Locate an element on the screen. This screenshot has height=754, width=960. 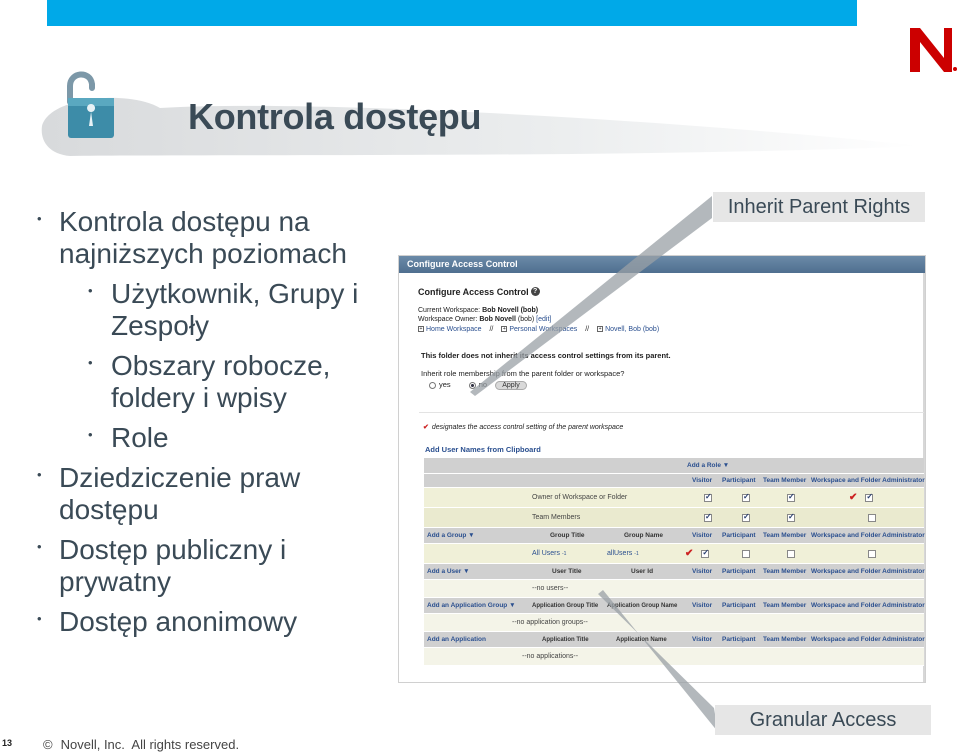
title-swoosh is located at coordinates (481, 126).